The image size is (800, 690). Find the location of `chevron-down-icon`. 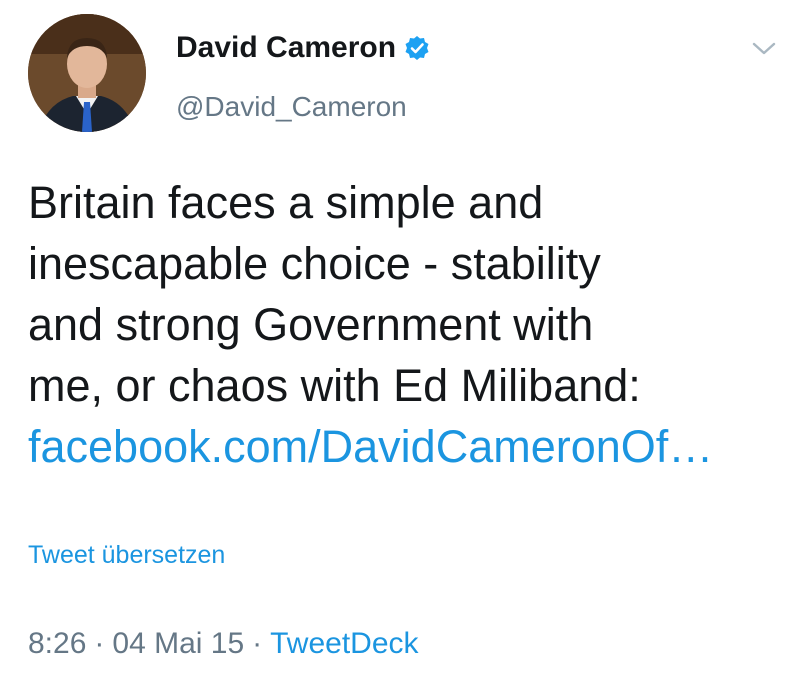

chevron-down-icon is located at coordinates (764, 48).